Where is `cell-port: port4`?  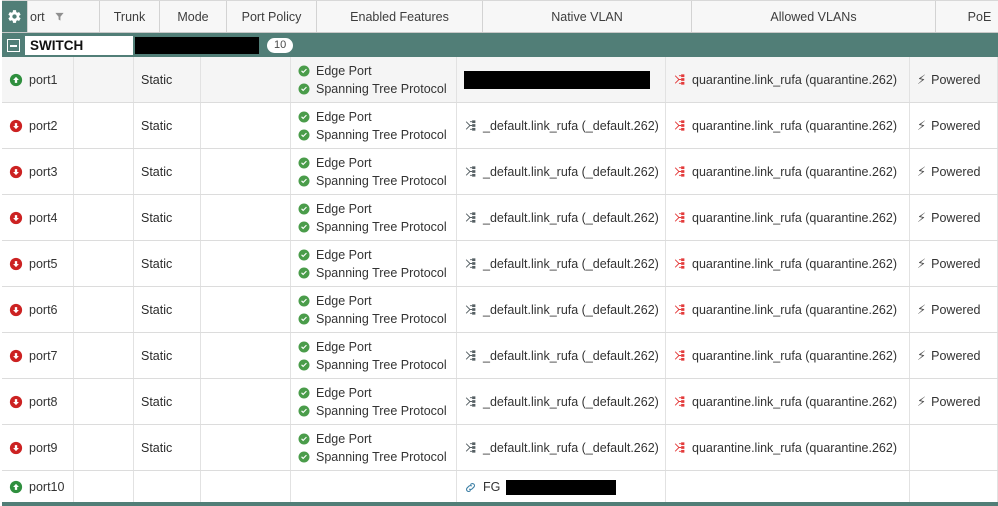
cell-port: port4 is located at coordinates (38, 217).